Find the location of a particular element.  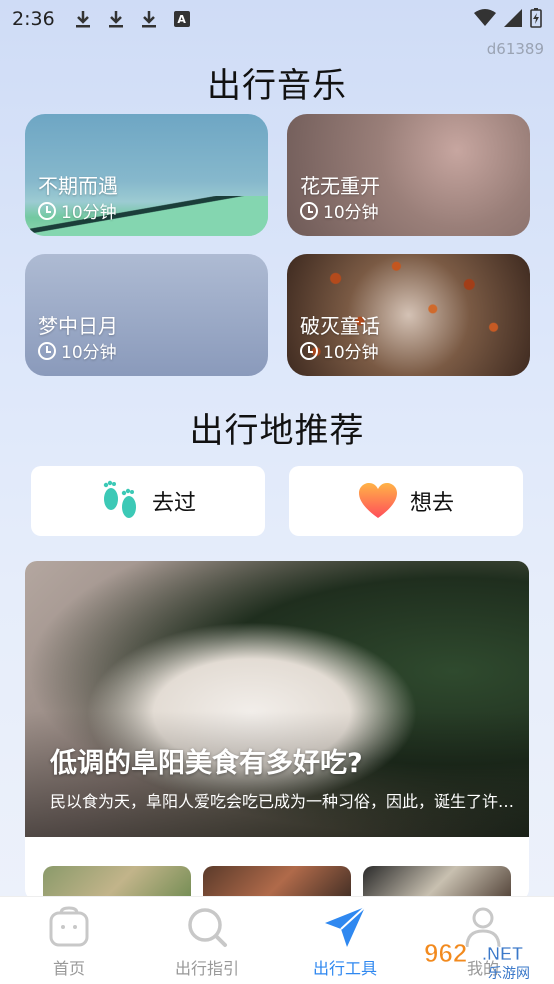

device-id-label: d61389 is located at coordinates (515, 49).